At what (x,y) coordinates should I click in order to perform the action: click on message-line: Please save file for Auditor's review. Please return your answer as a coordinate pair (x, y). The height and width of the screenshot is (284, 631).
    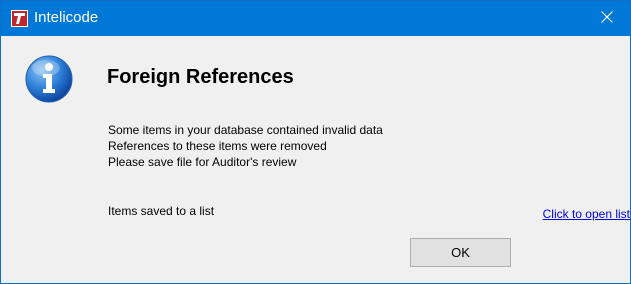
    Looking at the image, I should click on (202, 162).